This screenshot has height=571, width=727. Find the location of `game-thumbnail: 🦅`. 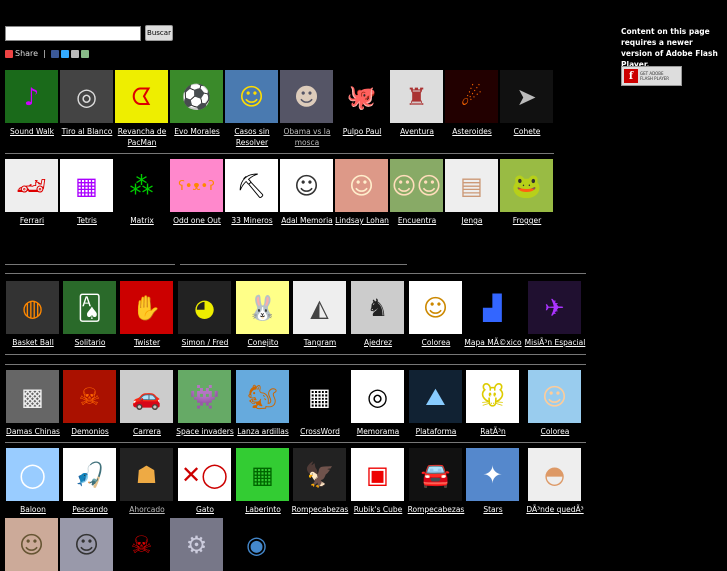

game-thumbnail: 🦅 is located at coordinates (319, 474).